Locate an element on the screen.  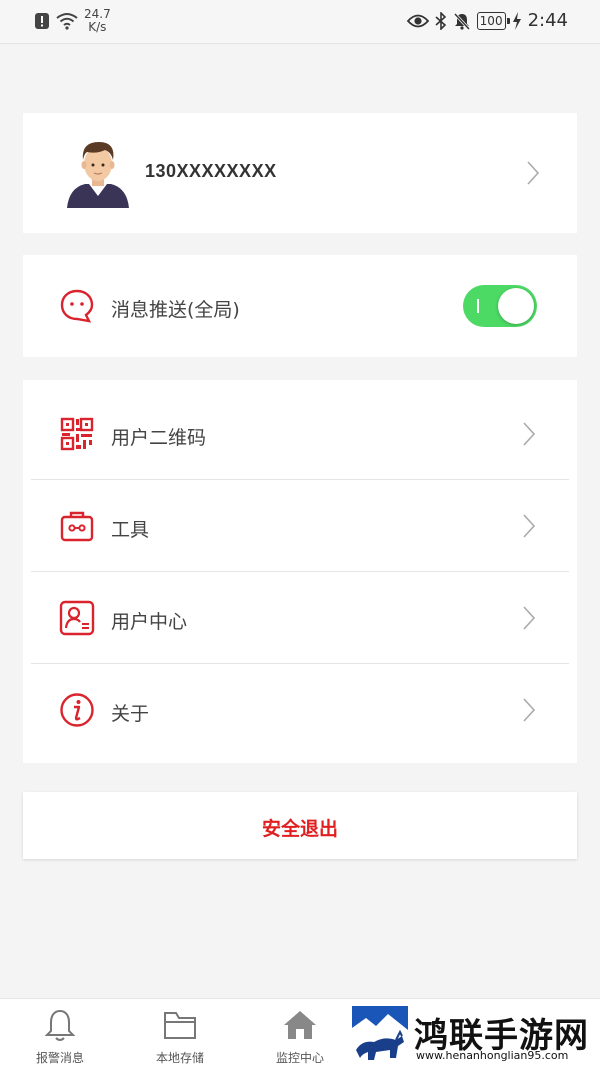
network-speed-unit: K/s is located at coordinates (97, 27).